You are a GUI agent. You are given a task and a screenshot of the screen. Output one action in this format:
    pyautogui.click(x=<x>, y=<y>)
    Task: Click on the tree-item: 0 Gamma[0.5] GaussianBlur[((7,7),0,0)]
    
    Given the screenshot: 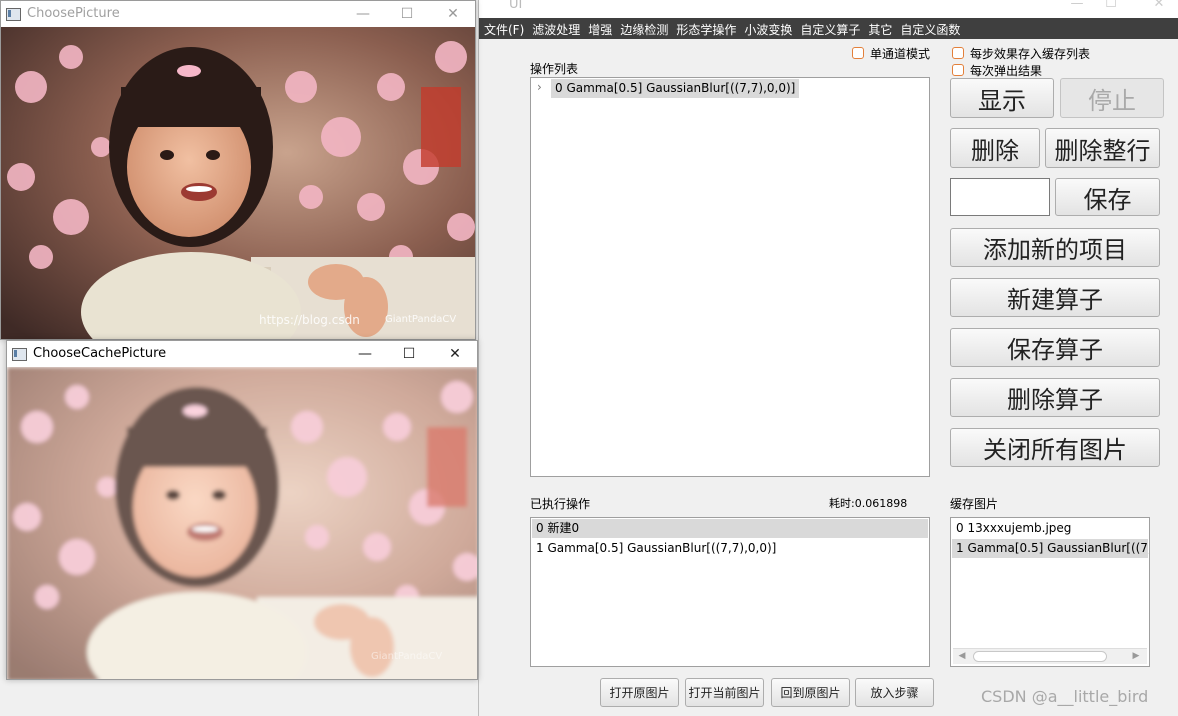 What is the action you would take?
    pyautogui.click(x=675, y=88)
    